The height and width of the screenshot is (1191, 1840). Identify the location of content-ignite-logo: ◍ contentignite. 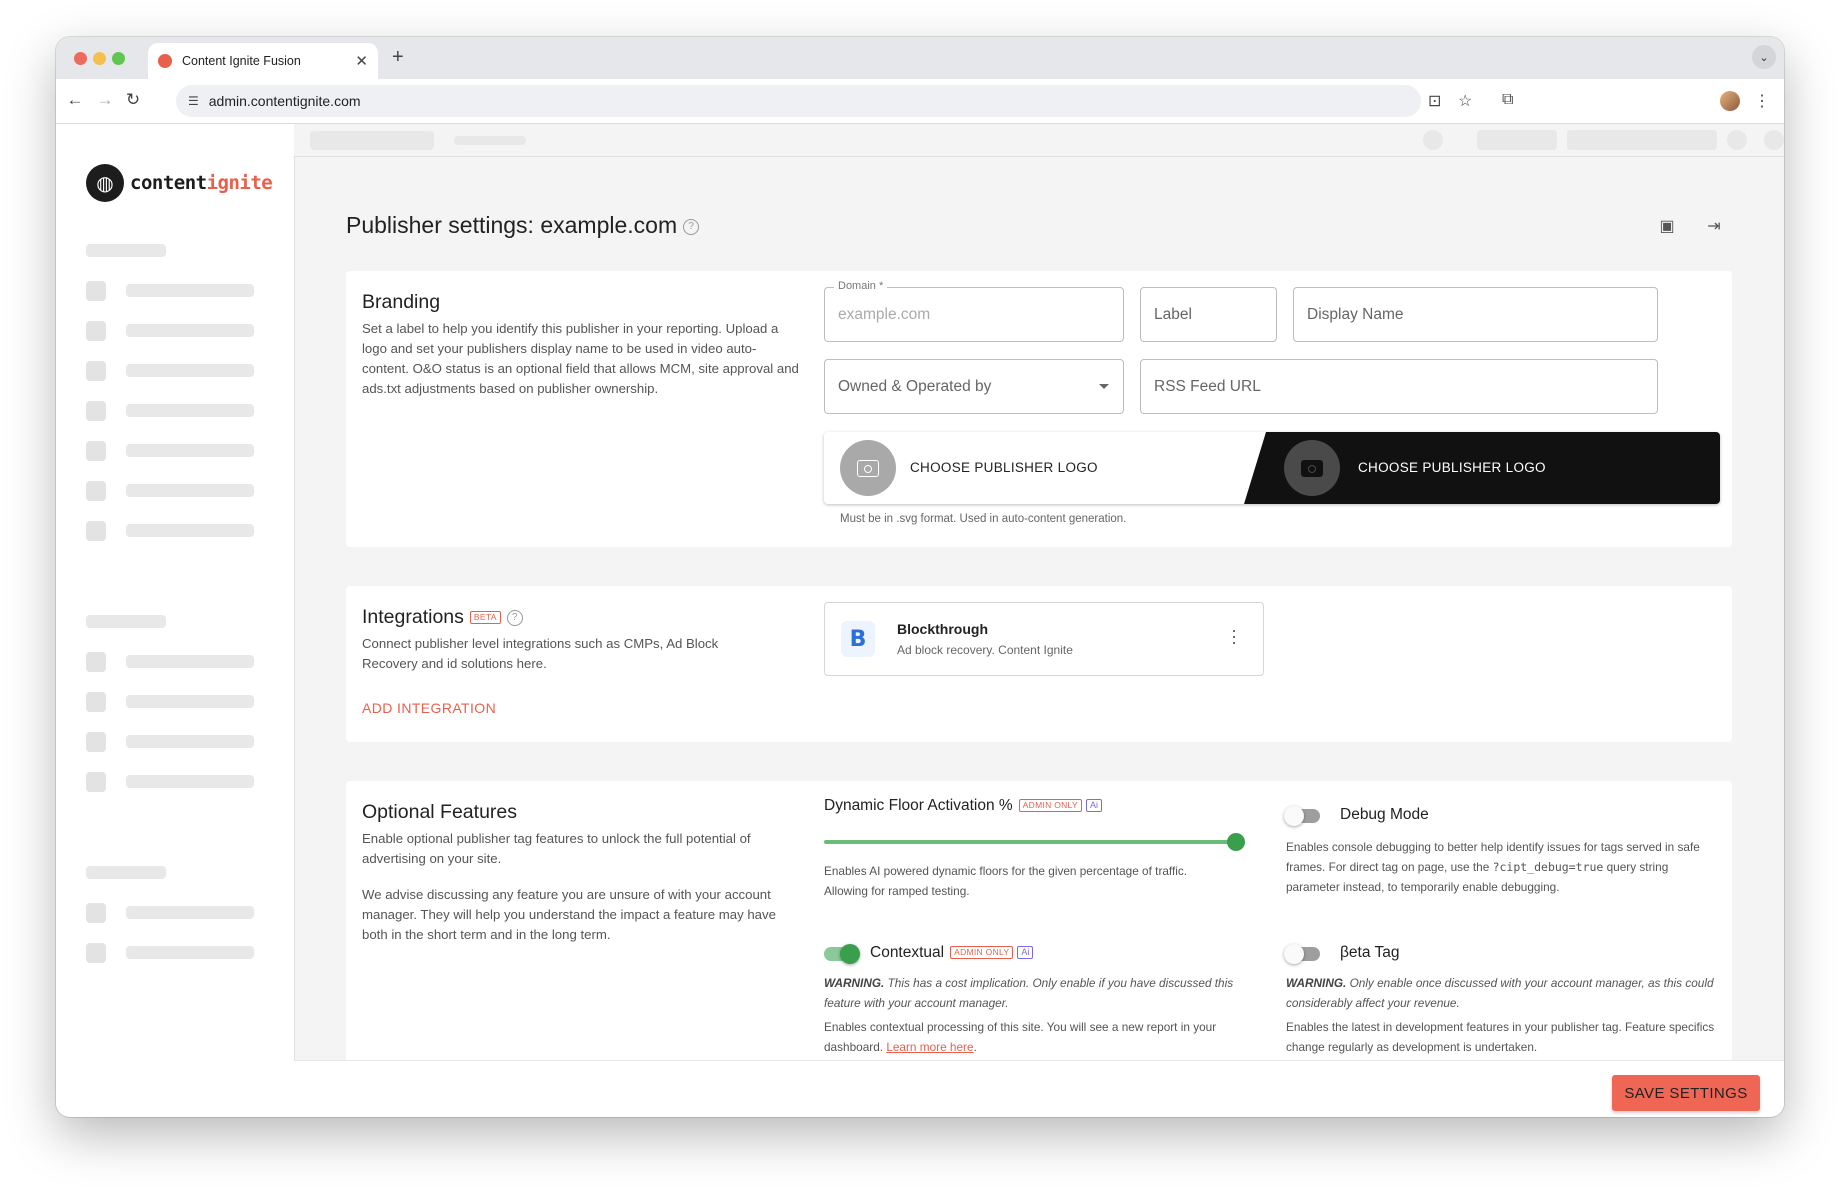
(179, 183).